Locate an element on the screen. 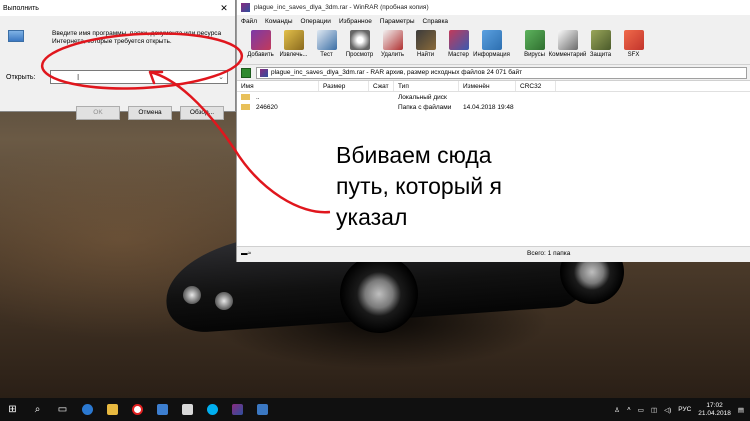  comment-button: Комментарий is located at coordinates (567, 42).